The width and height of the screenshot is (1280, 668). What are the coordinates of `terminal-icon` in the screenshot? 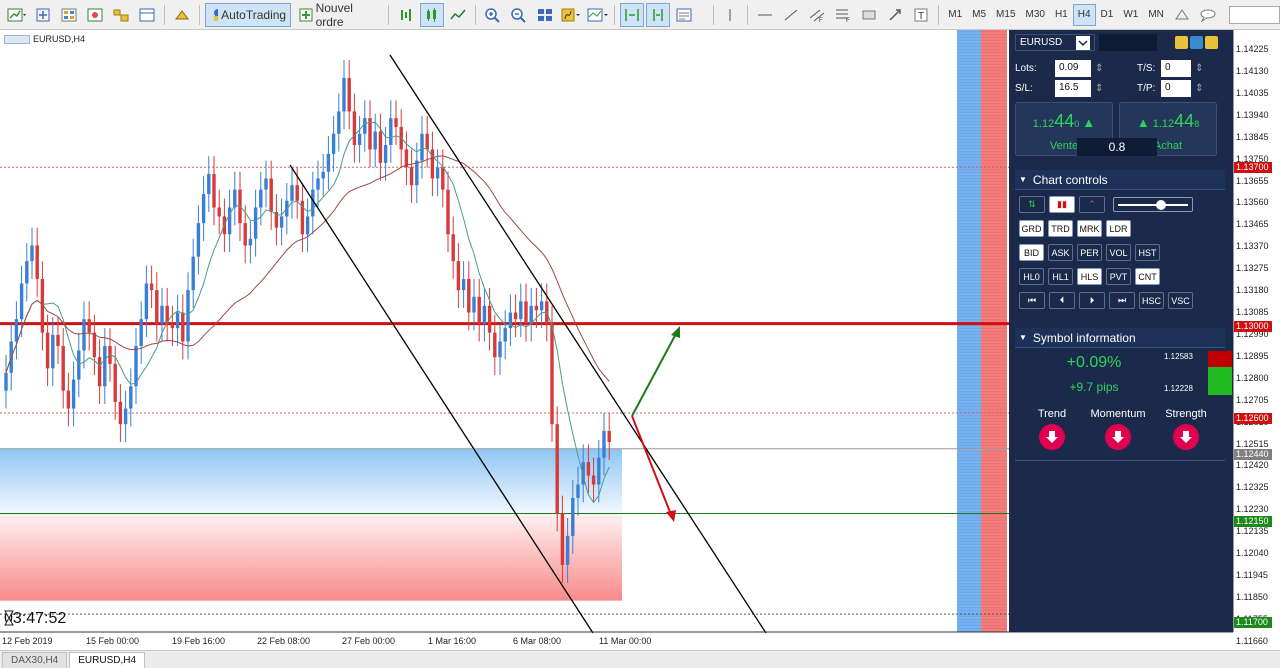 It's located at (147, 15).